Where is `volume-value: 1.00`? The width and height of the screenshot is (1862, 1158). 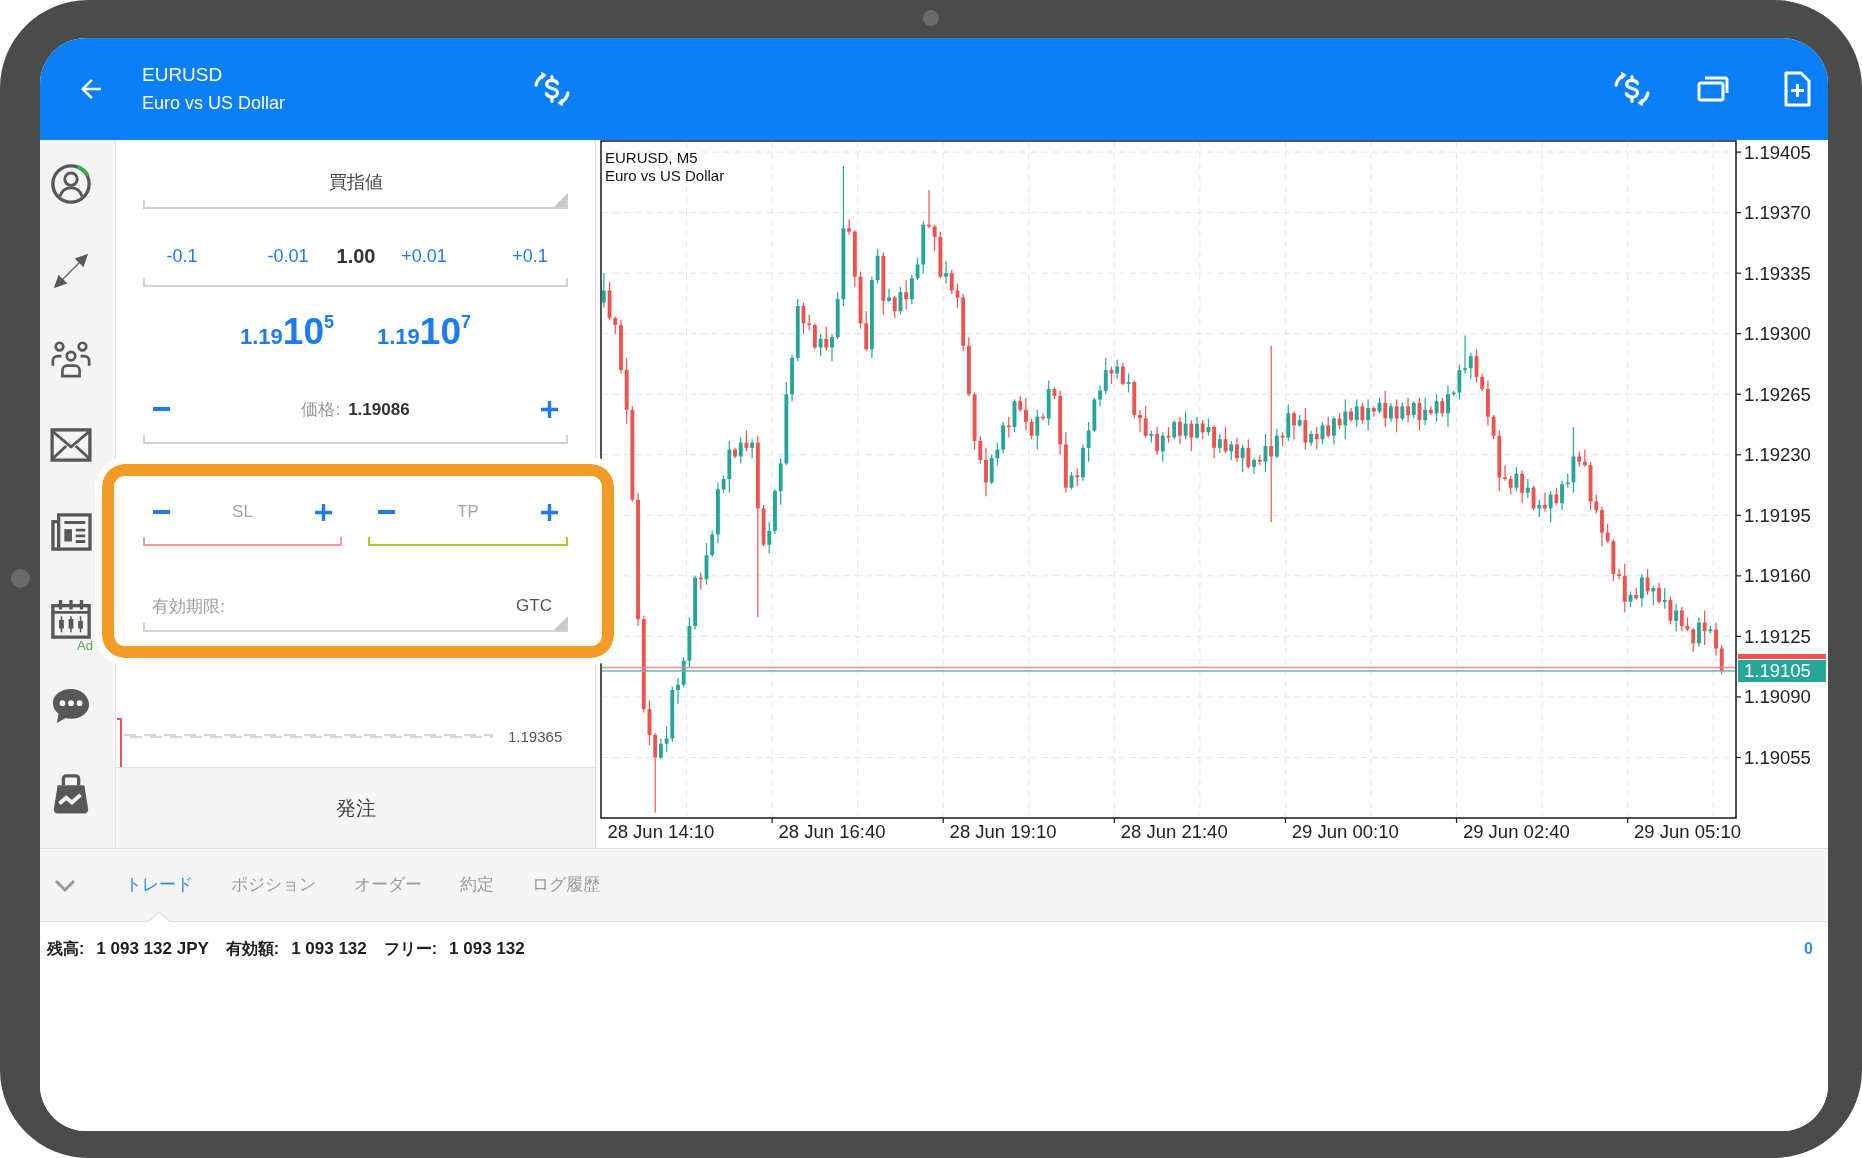 volume-value: 1.00 is located at coordinates (356, 256).